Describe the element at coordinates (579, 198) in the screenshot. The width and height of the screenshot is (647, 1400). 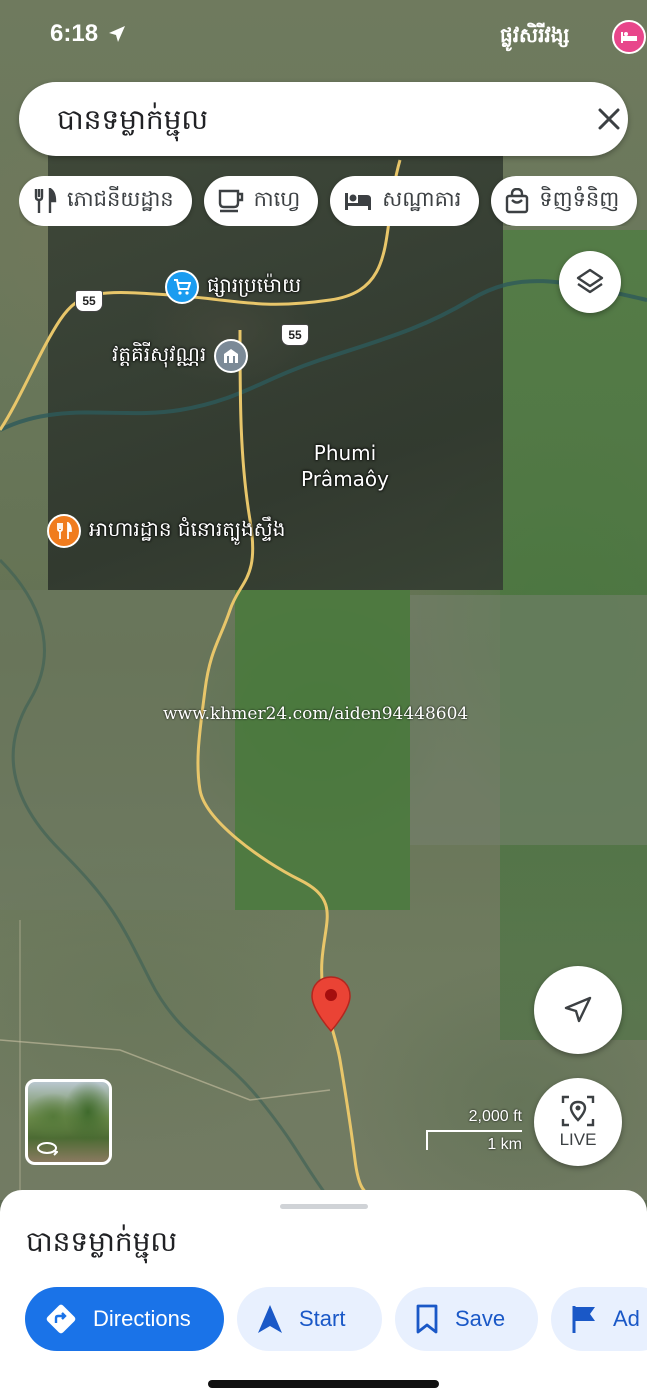
I see `chip-label: ទិញទំនិញ` at that location.